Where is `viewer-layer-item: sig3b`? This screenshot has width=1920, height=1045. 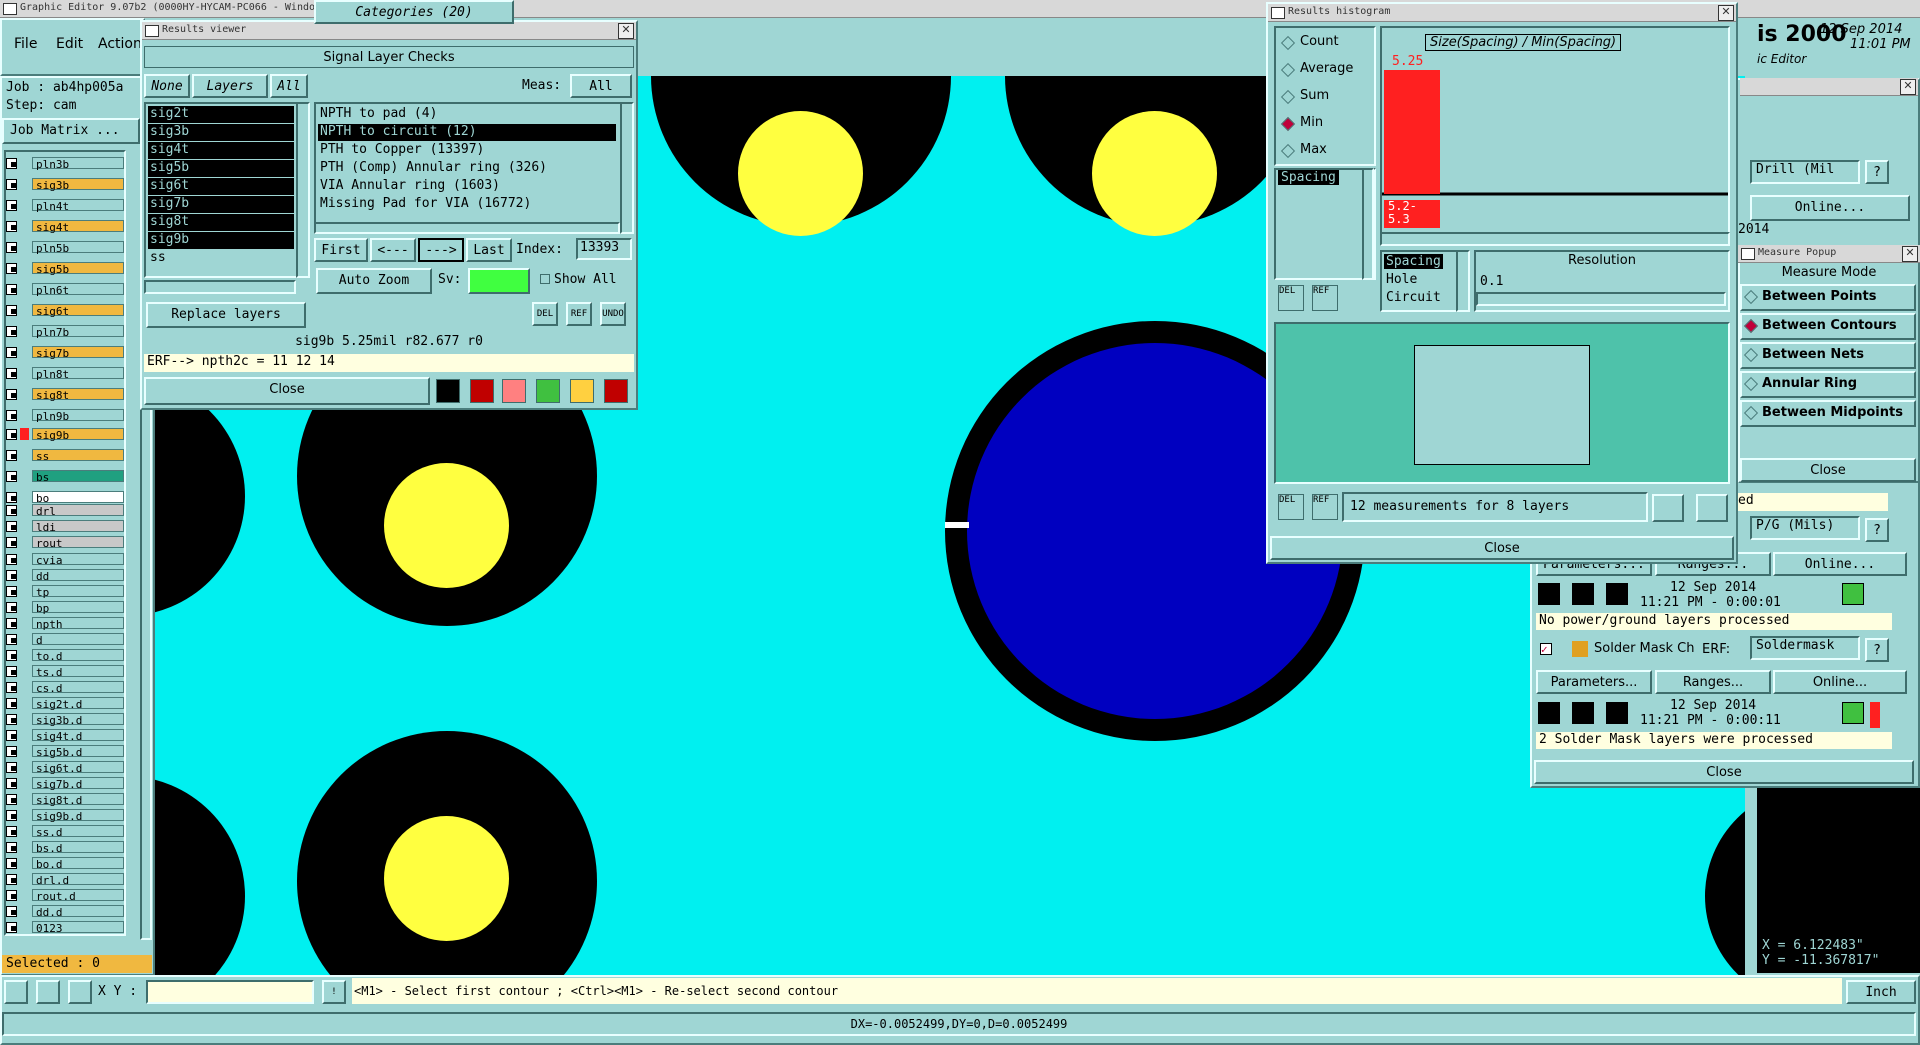
viewer-layer-item: sig3b is located at coordinates (221, 132).